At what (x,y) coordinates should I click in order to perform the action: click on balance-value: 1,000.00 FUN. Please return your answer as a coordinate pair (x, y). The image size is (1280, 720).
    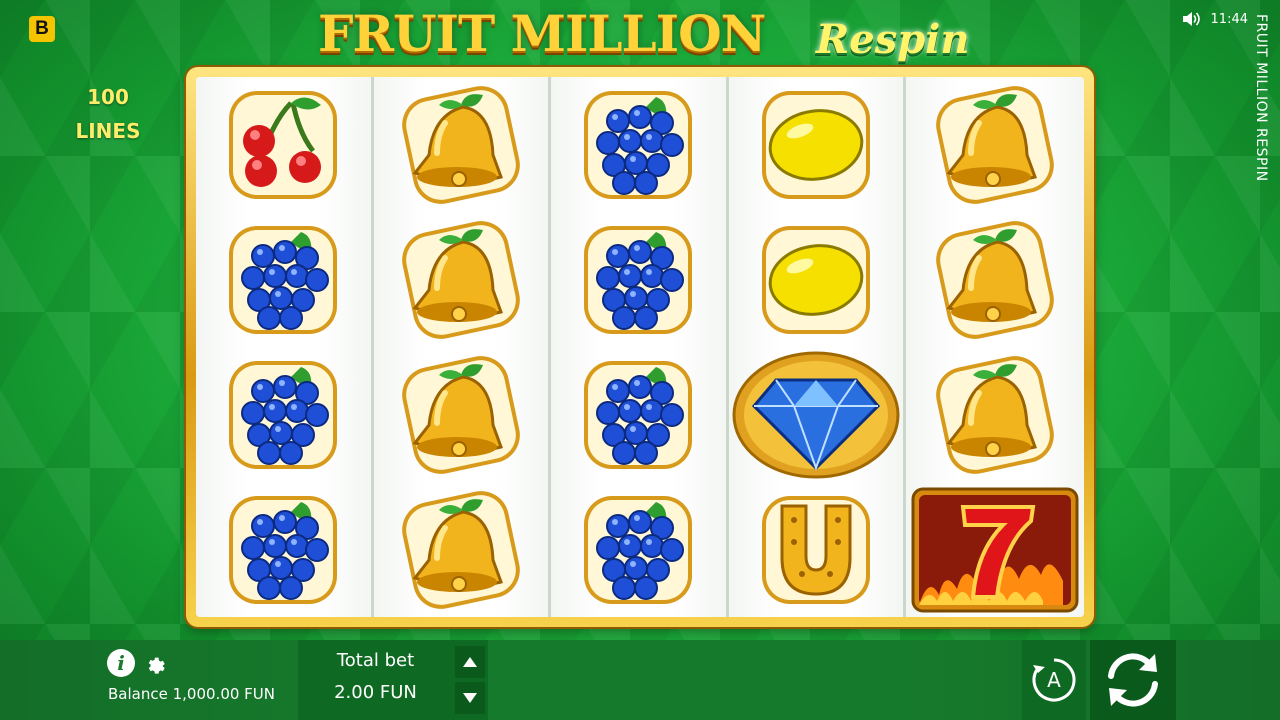
    Looking at the image, I should click on (224, 694).